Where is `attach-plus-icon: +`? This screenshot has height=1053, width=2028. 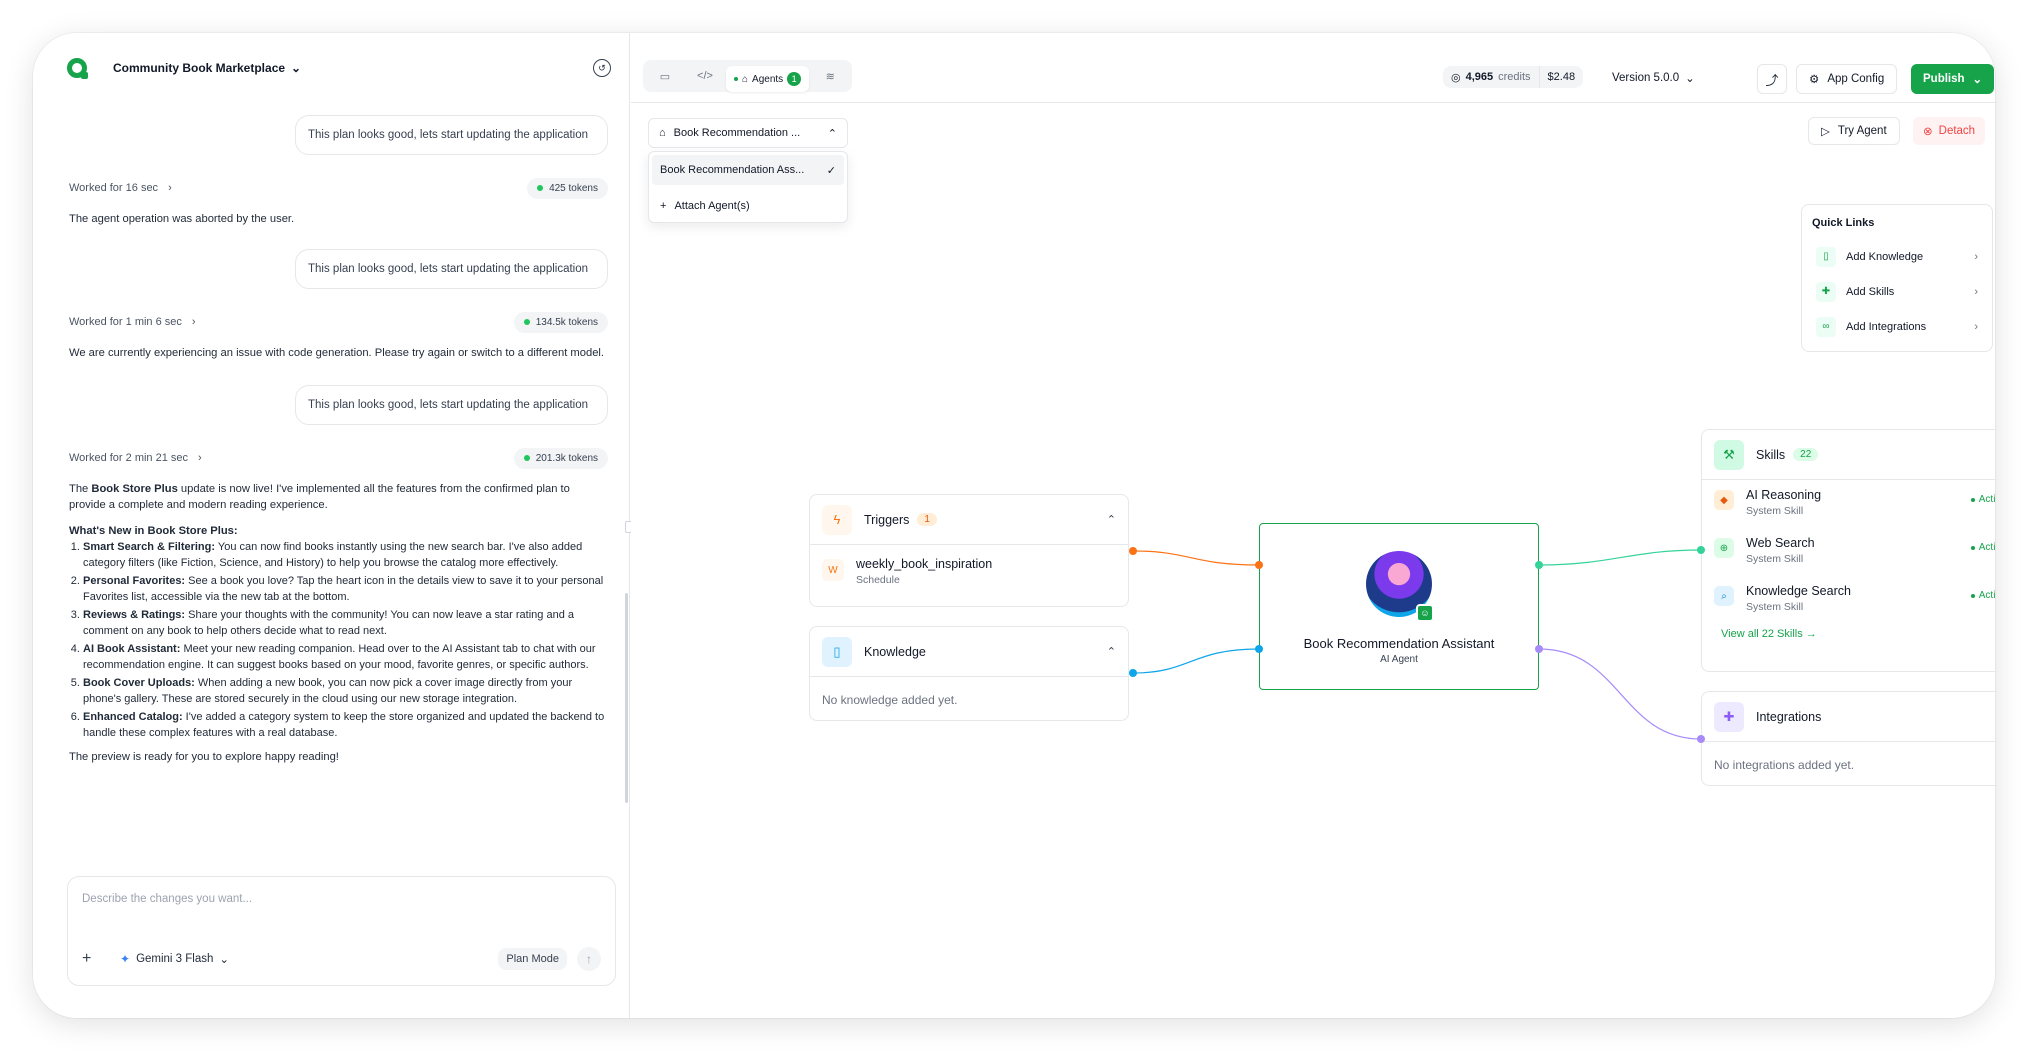
attach-plus-icon: + is located at coordinates (90, 959).